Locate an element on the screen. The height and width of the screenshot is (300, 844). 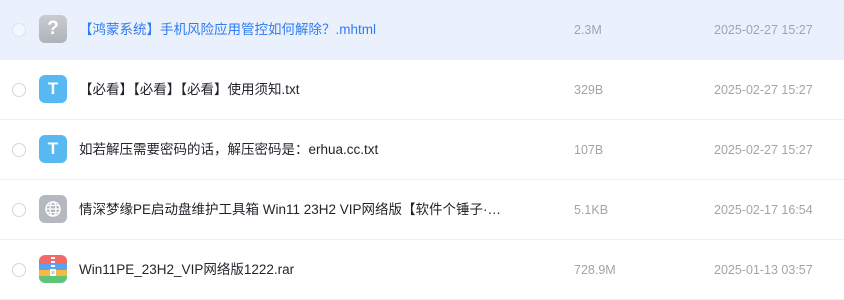
rar-archive-icon is located at coordinates (53, 269).